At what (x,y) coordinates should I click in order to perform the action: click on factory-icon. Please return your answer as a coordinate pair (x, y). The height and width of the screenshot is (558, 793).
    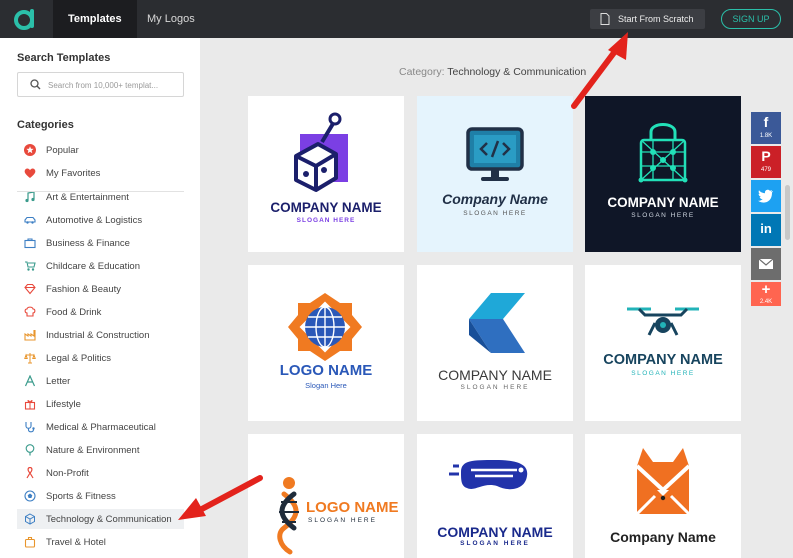
    Looking at the image, I should click on (30, 335).